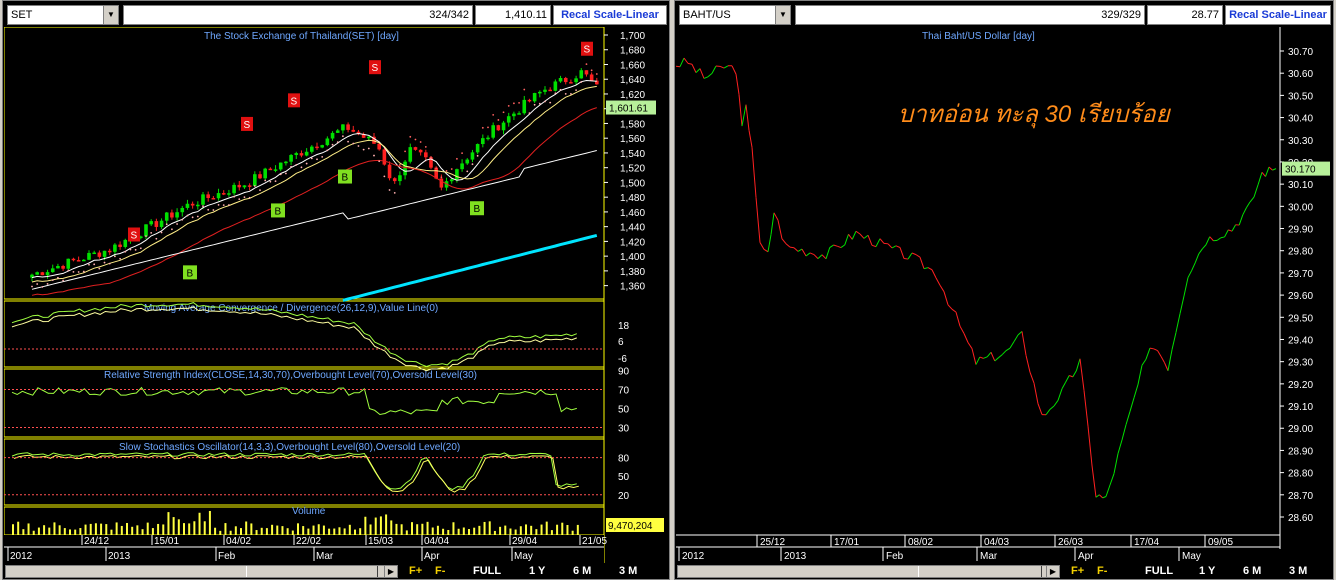 The image size is (1336, 580). What do you see at coordinates (309, 511) in the screenshot?
I see `volume-title: Volume` at bounding box center [309, 511].